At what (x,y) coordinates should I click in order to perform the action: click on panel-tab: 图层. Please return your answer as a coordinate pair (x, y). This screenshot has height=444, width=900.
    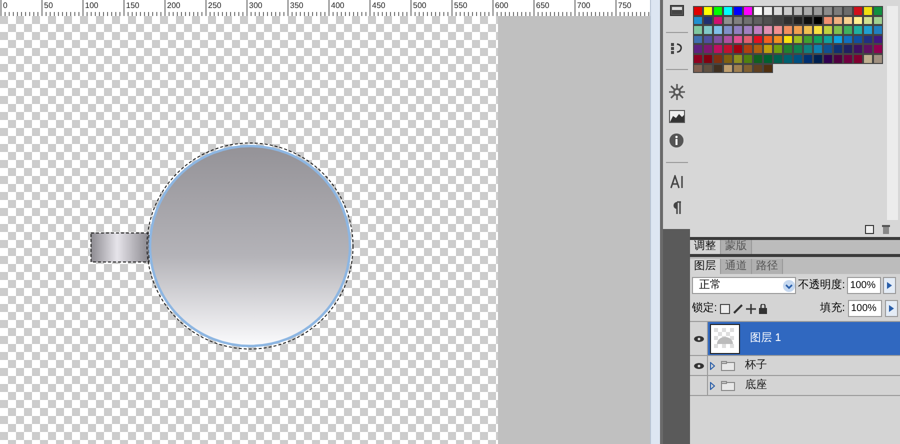
    Looking at the image, I should click on (705, 266).